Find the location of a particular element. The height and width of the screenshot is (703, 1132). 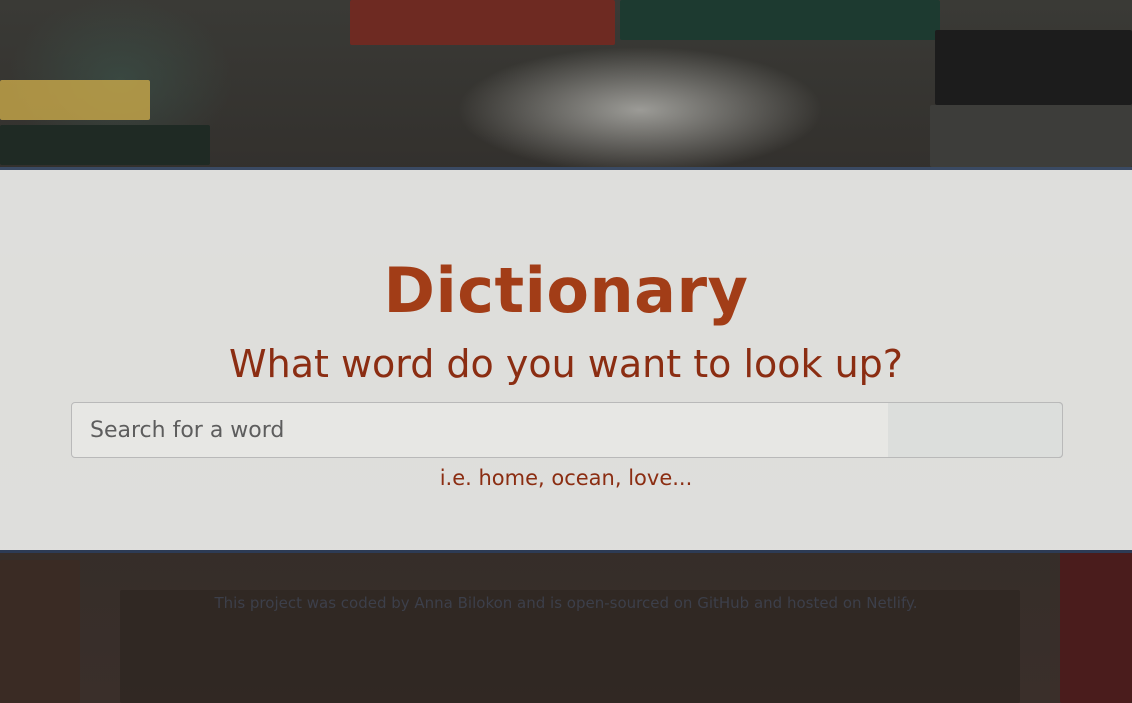

footer-suffix: . is located at coordinates (915, 603).